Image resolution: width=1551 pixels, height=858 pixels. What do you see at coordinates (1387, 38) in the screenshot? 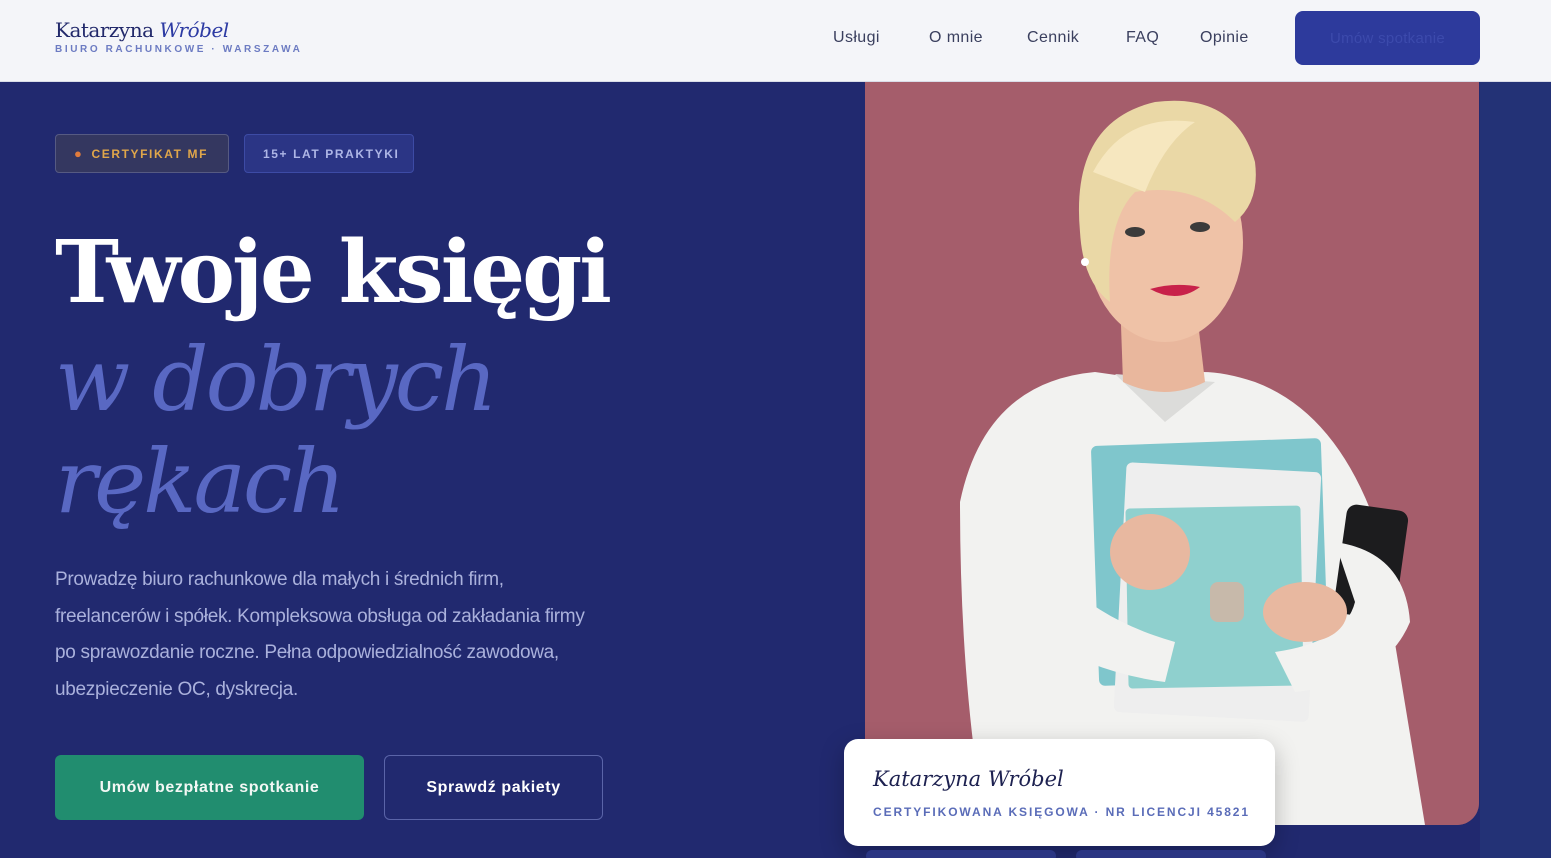
I see `book-meeting-button: Umów spotkanie` at bounding box center [1387, 38].